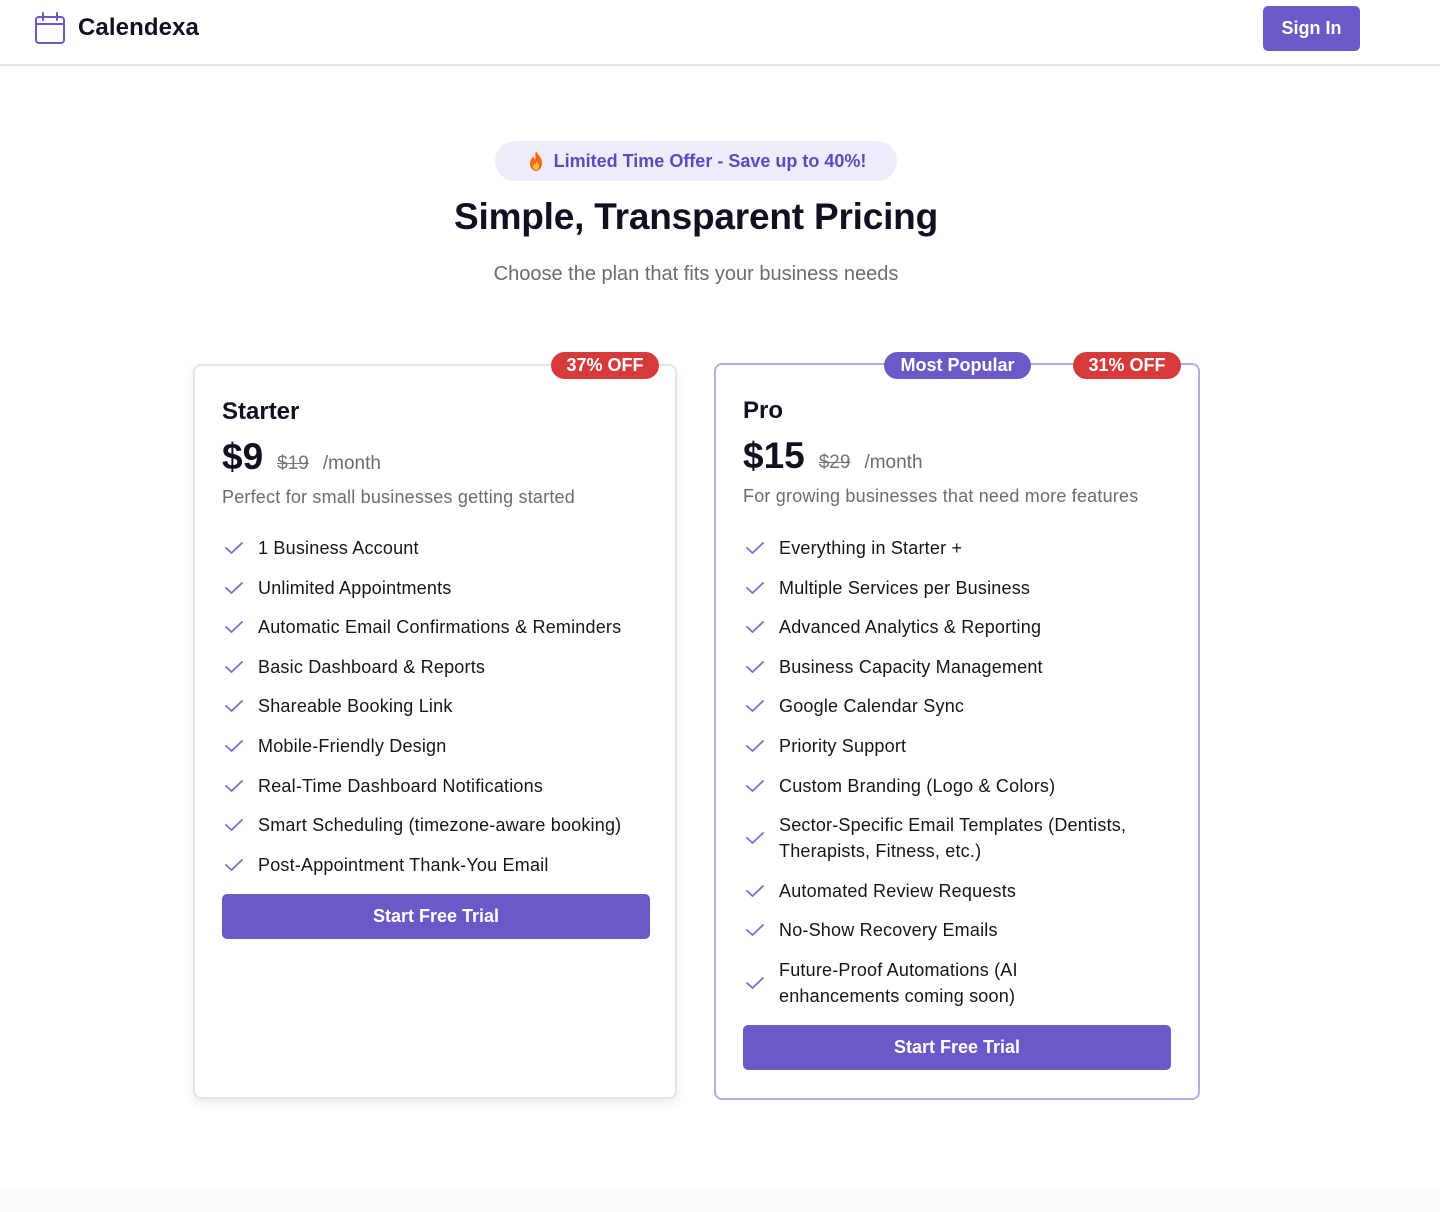  Describe the element at coordinates (293, 463) in the screenshot. I see `old-price: $19` at that location.